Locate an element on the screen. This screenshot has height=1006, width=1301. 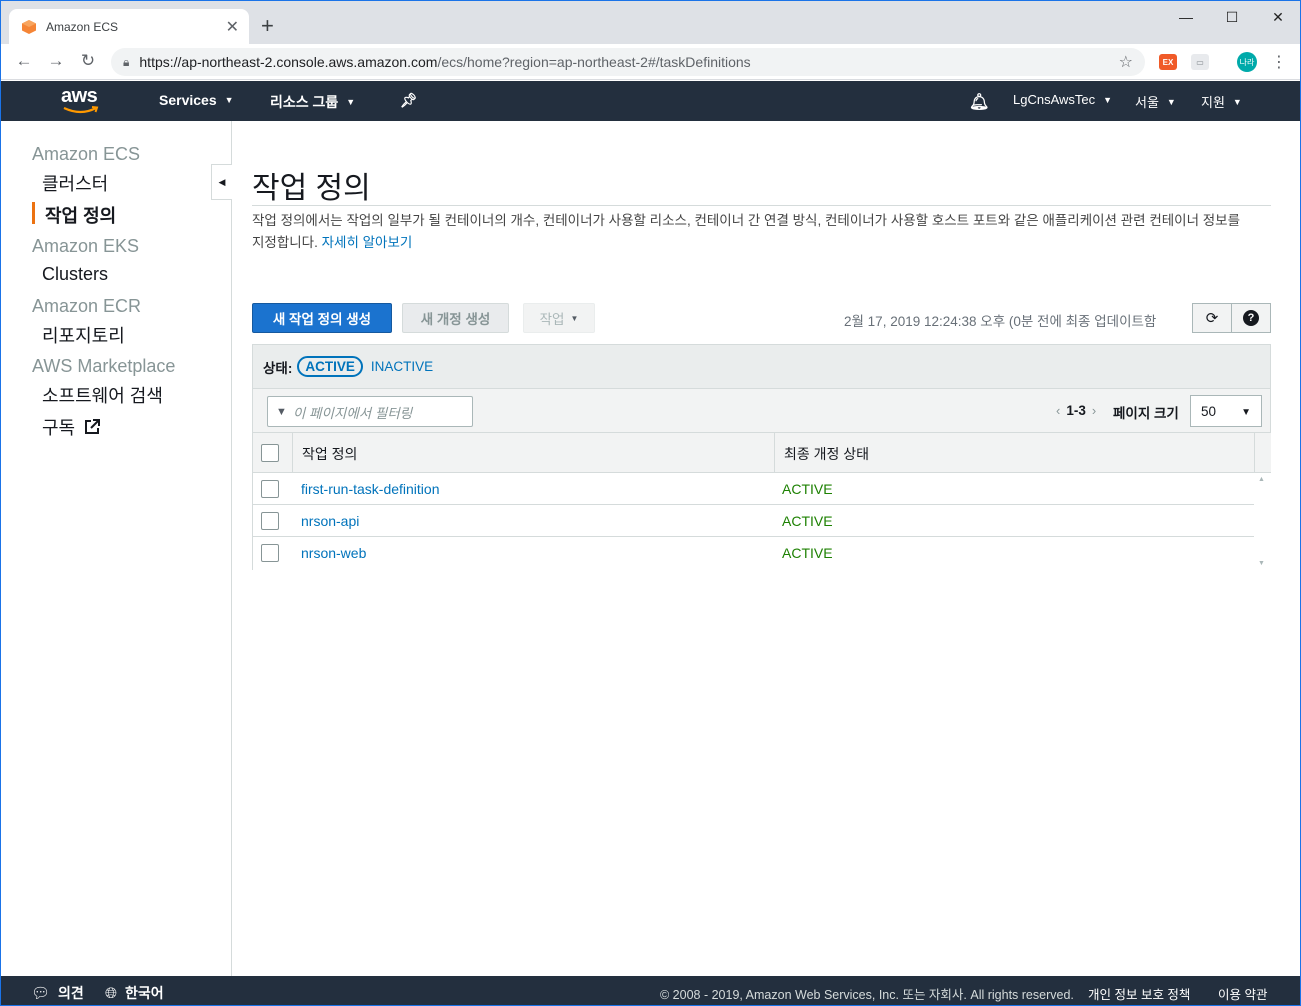
table-header-filler is located at coordinates (1262, 452).